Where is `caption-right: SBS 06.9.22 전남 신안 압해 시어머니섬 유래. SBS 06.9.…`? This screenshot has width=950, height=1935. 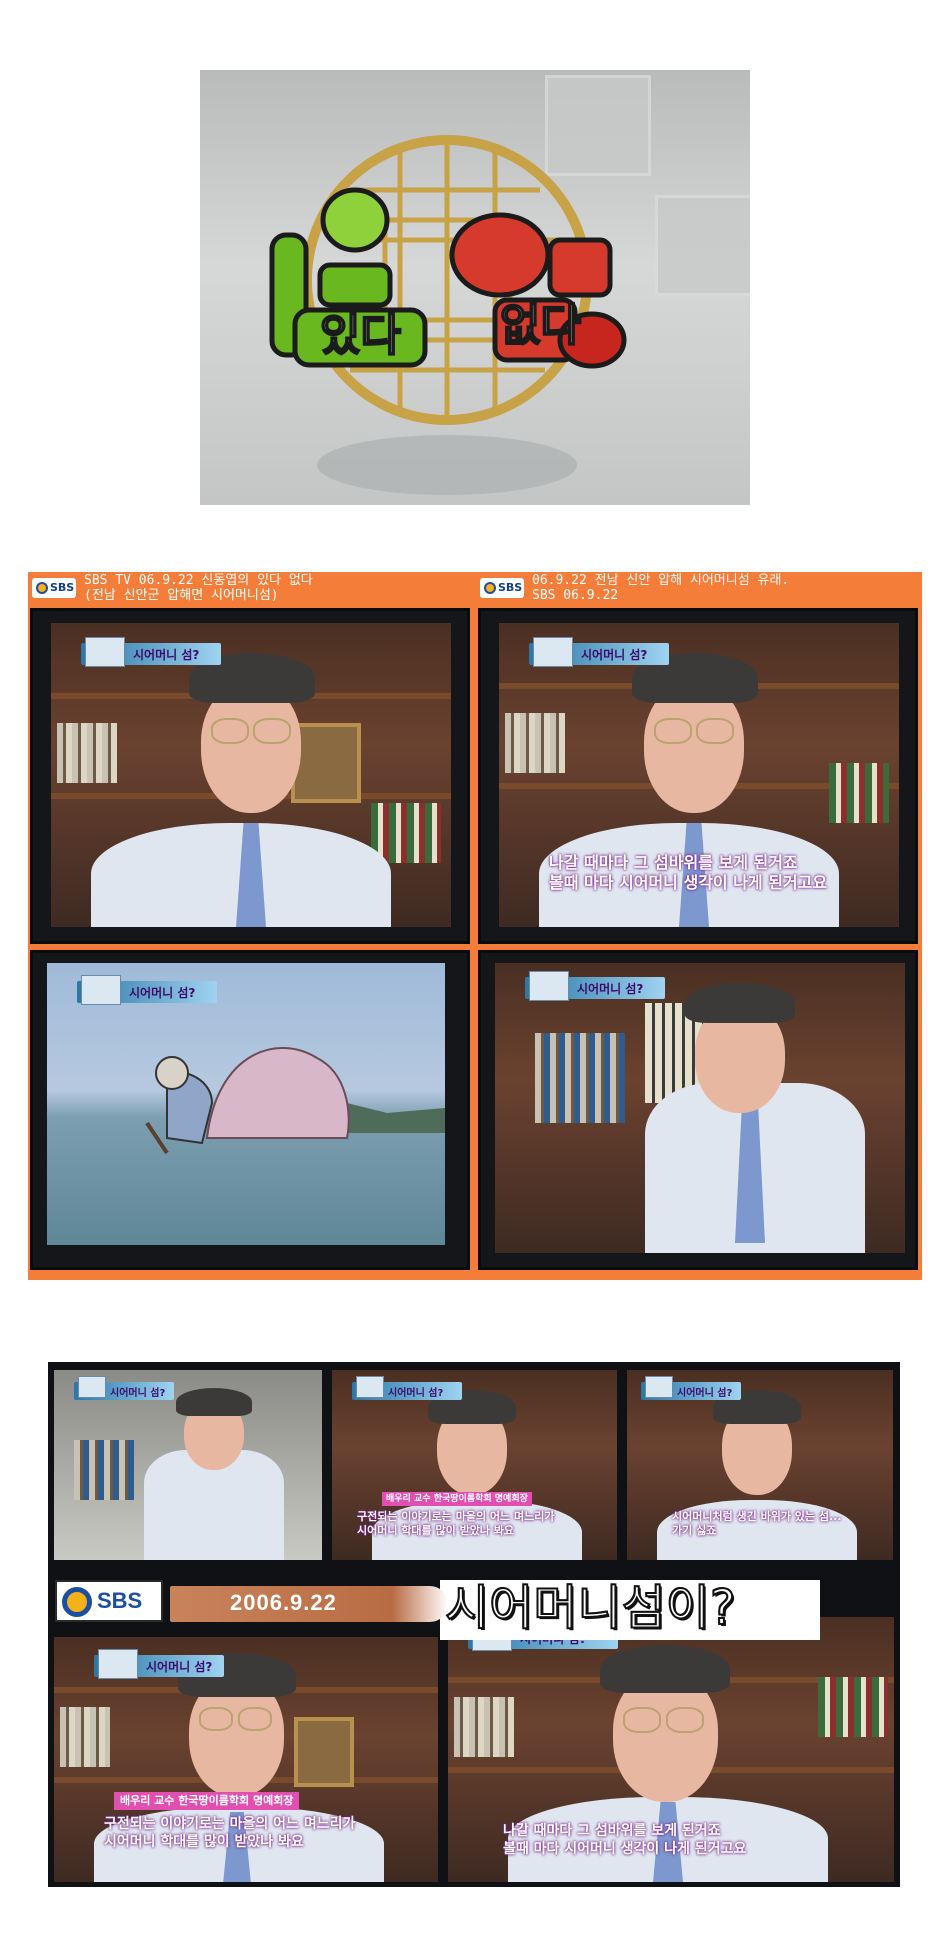
caption-right: SBS 06.9.22 전남 신안 압해 시어머니섬 유래. SBS 06.9.… is located at coordinates (699, 589).